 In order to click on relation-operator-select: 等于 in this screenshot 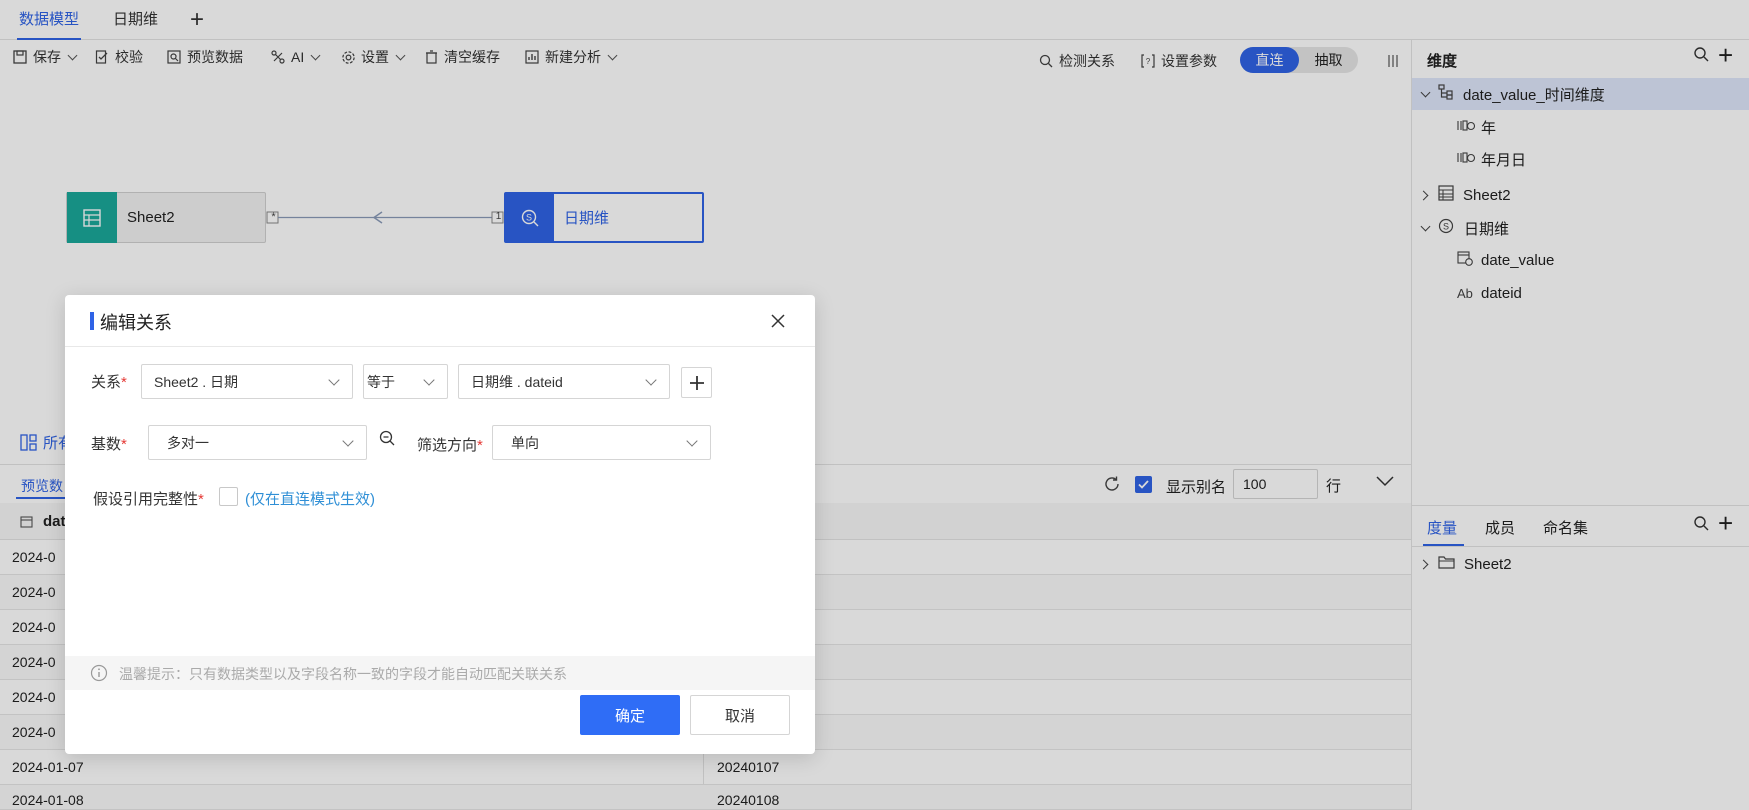, I will do `click(405, 381)`.